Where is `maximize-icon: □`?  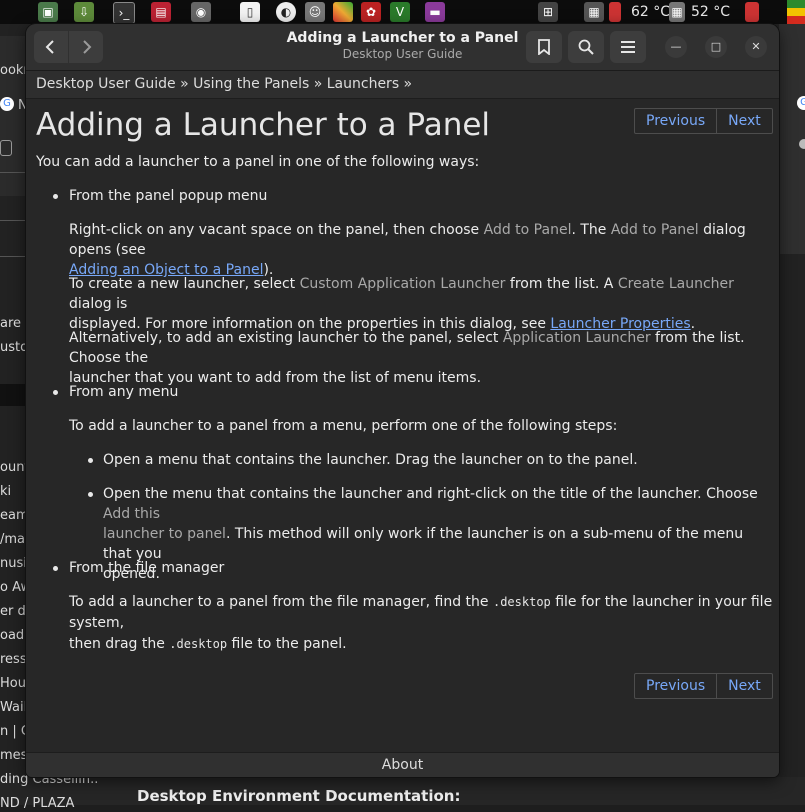 maximize-icon: □ is located at coordinates (716, 46).